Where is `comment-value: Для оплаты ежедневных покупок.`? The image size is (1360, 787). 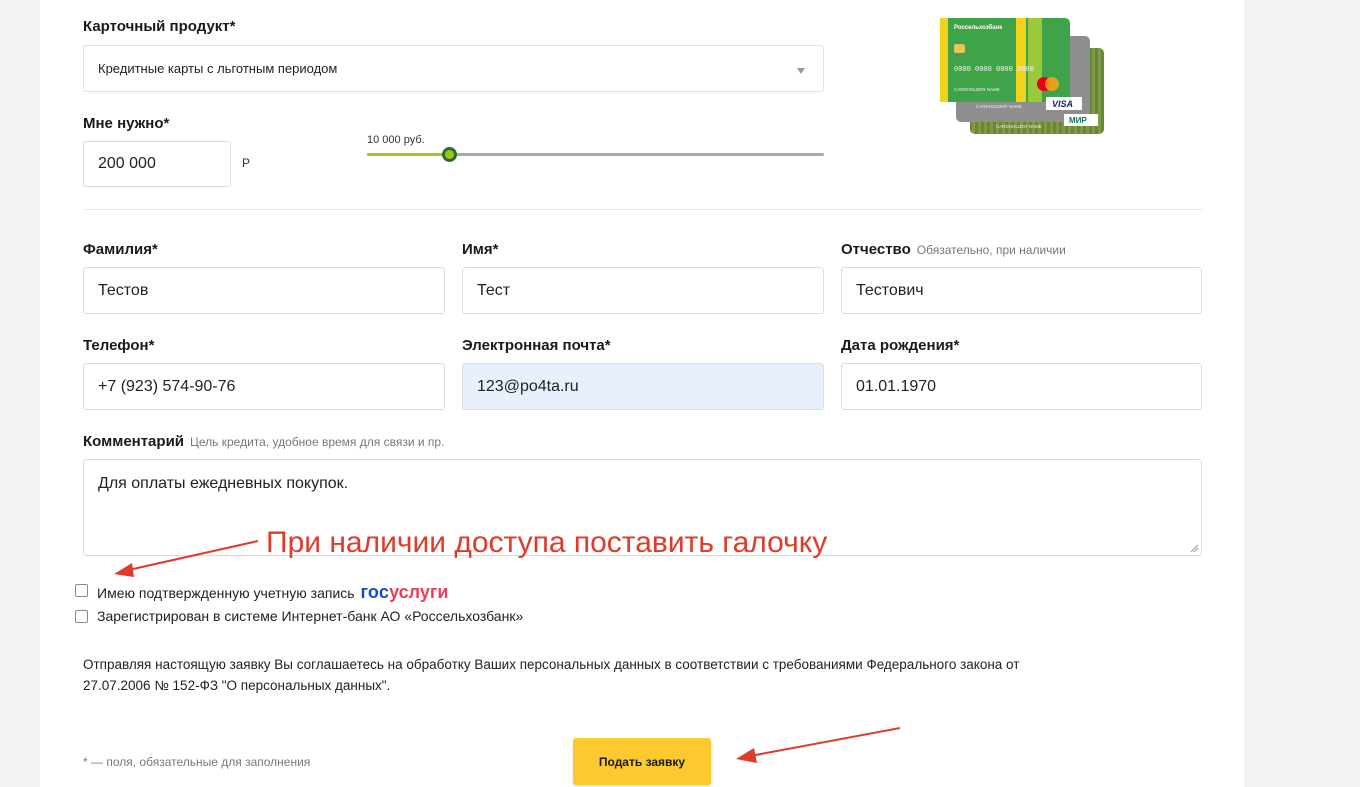
comment-value: Для оплаты ежедневных покупок. is located at coordinates (223, 483).